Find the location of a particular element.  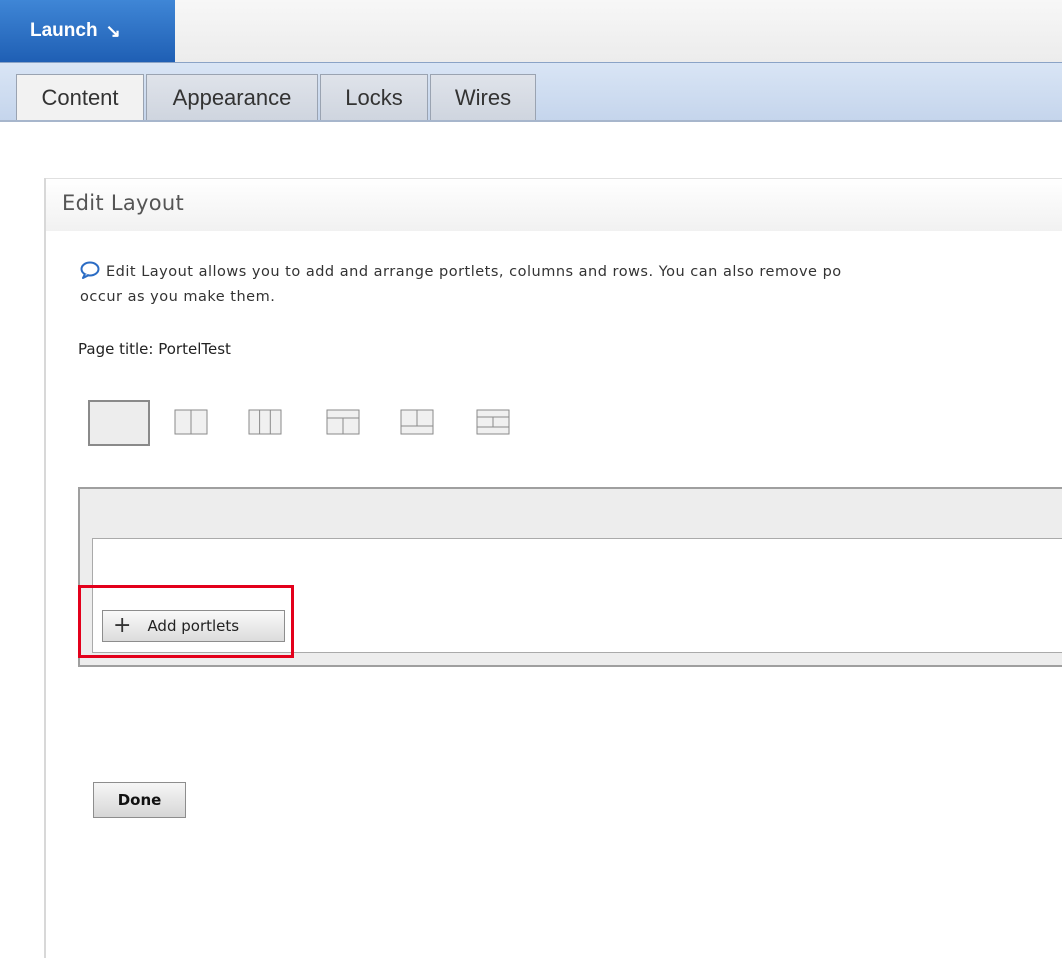

done-button: Done is located at coordinates (139, 800).